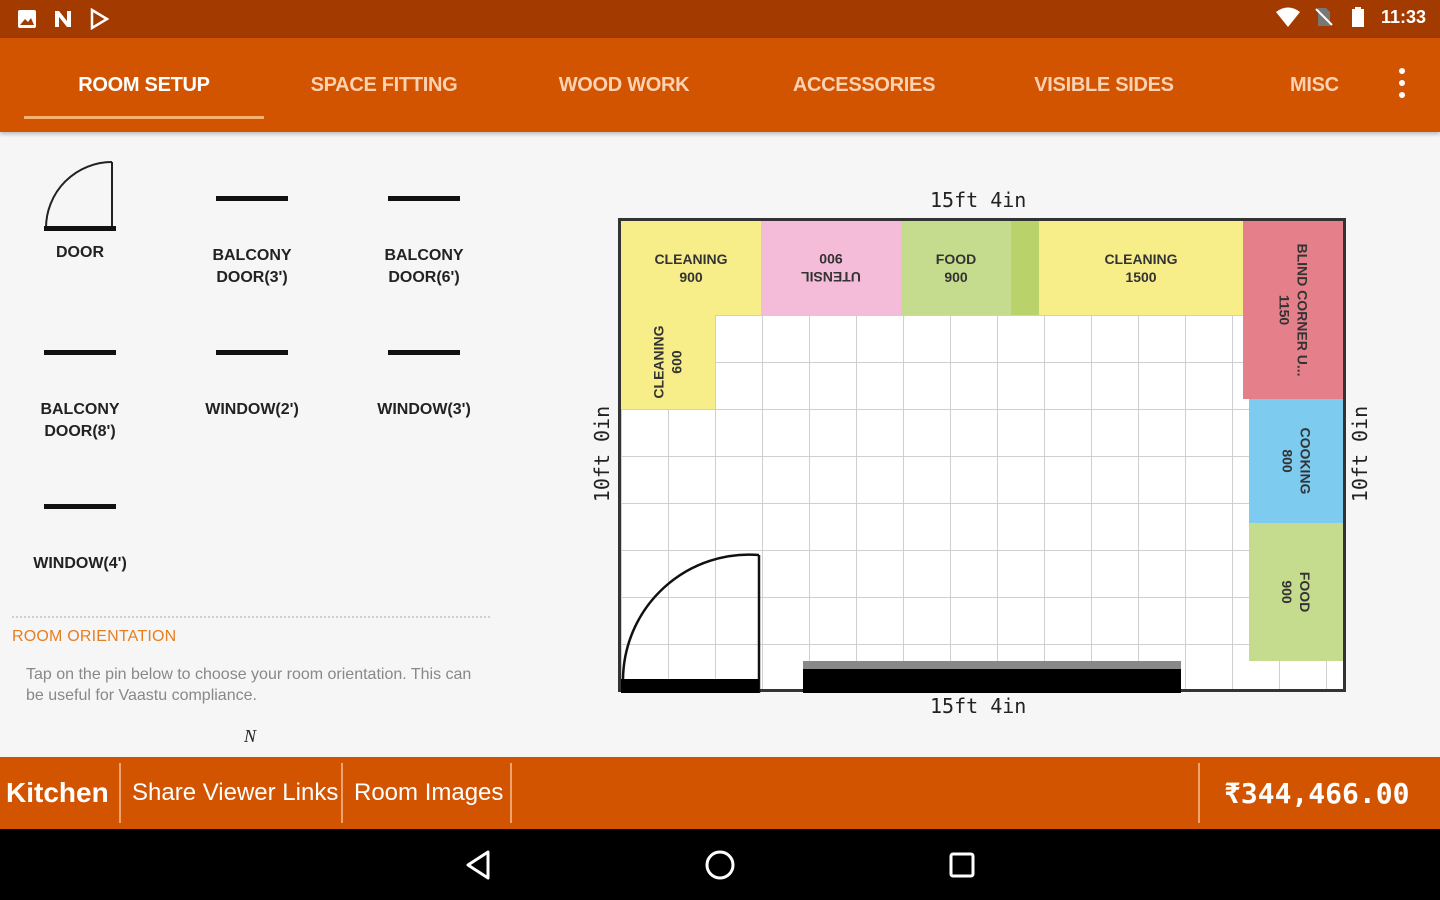 The image size is (1440, 900). I want to click on filler-panel, so click(1025, 268).